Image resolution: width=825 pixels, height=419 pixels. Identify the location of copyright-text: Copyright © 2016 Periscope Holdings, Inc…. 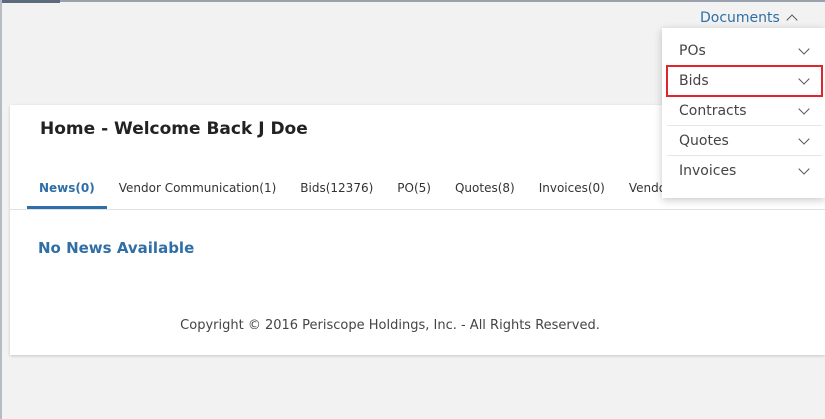
(390, 325).